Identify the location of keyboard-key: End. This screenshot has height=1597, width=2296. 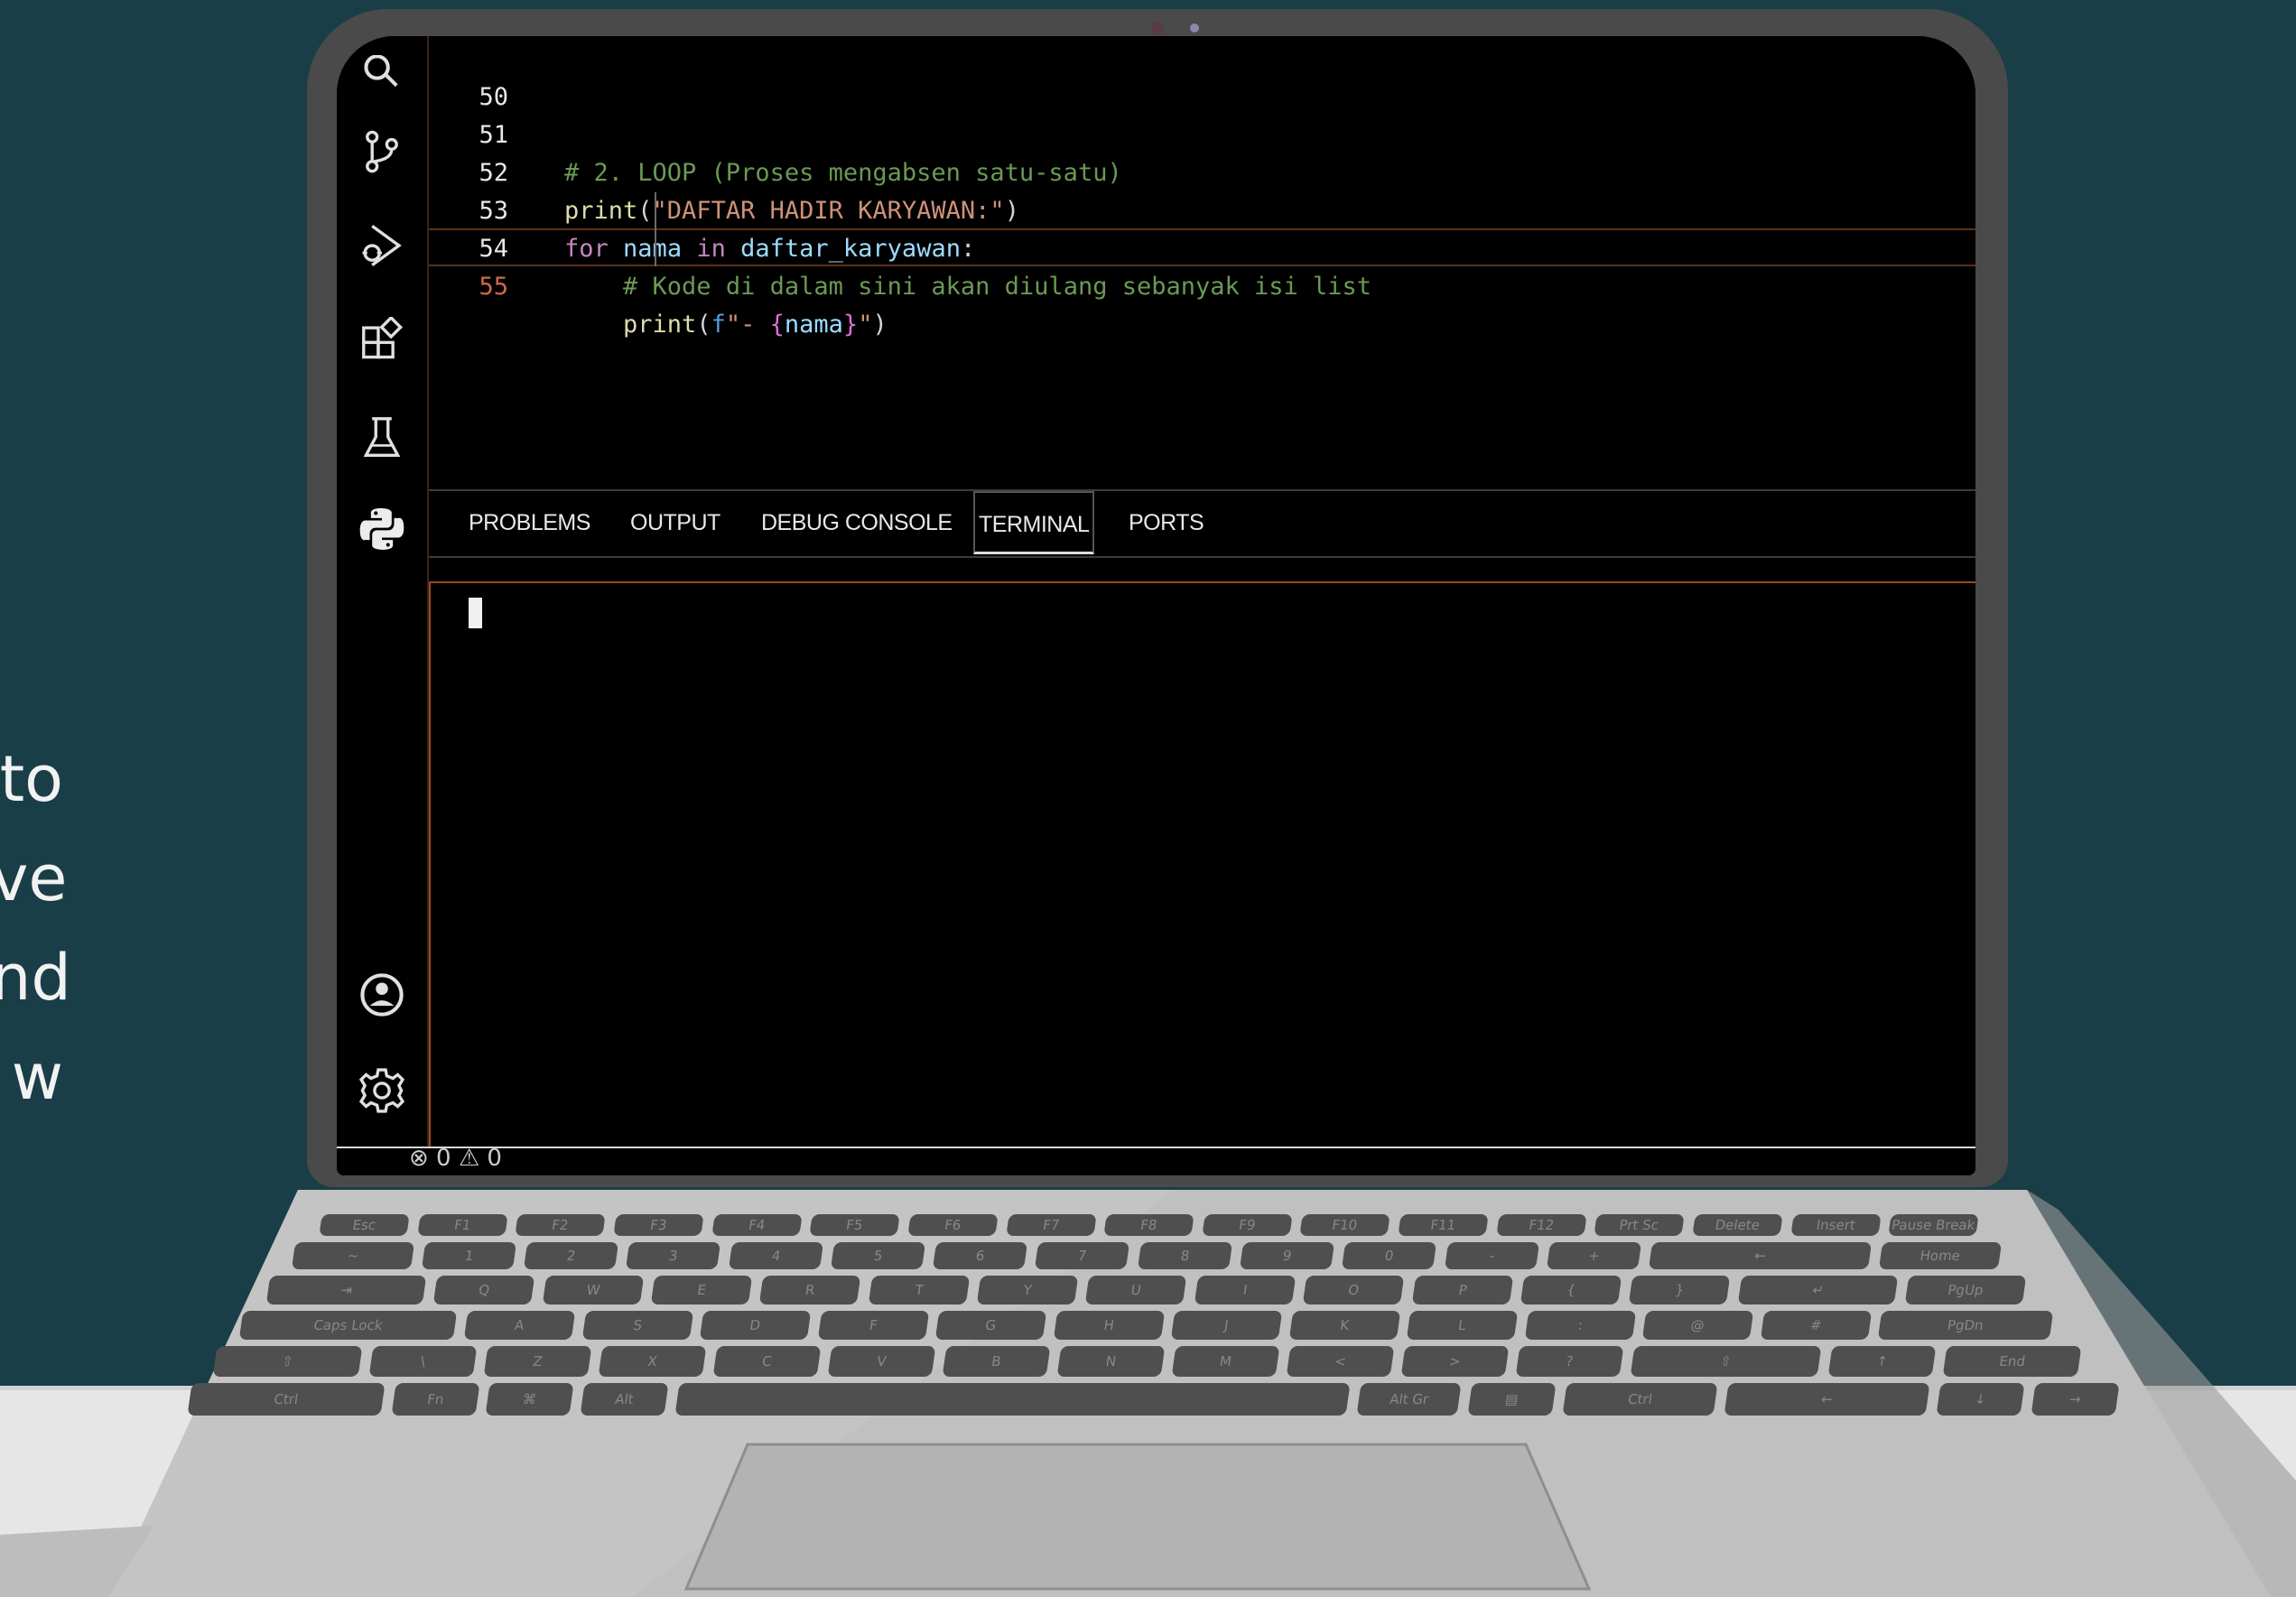
(2012, 1361).